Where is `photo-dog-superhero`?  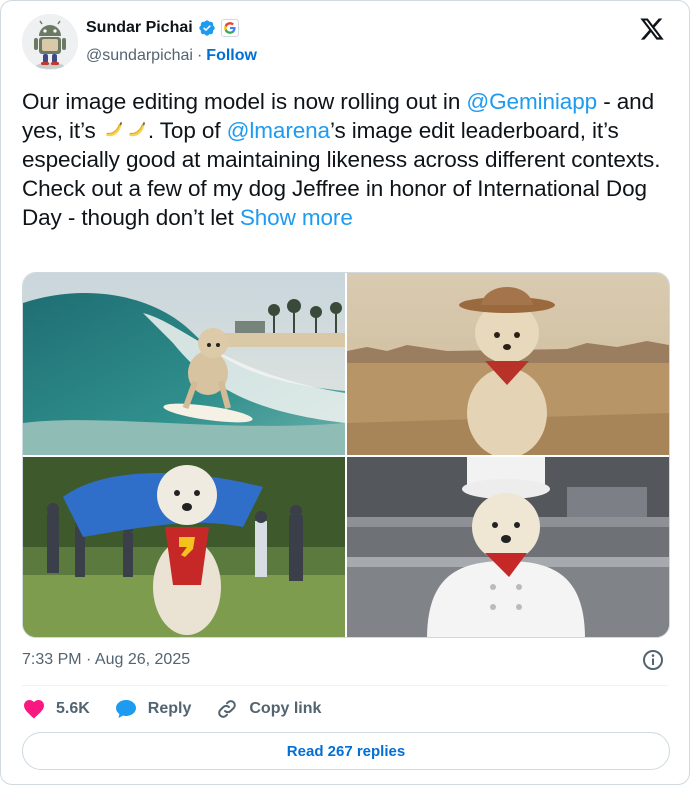
photo-dog-superhero is located at coordinates (184, 547).